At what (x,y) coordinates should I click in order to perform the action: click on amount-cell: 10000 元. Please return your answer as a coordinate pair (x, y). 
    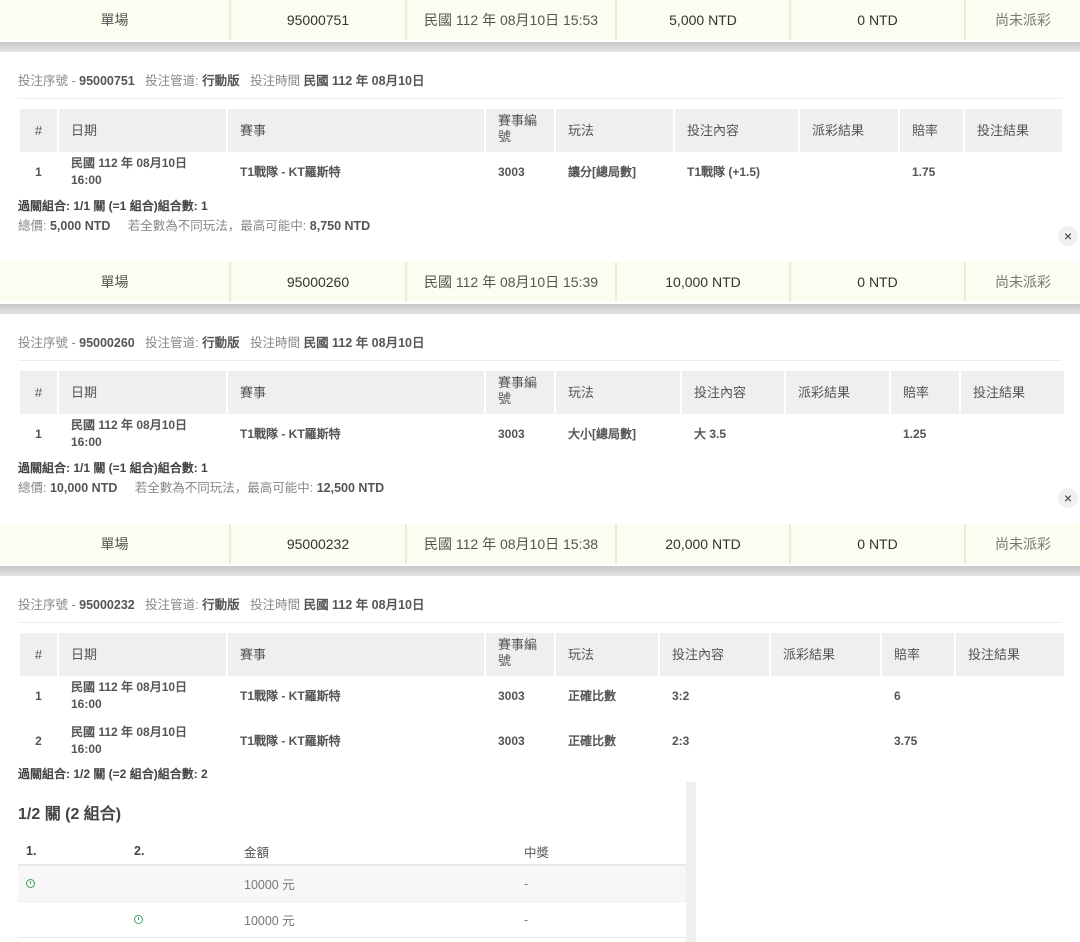
    Looking at the image, I should click on (269, 885).